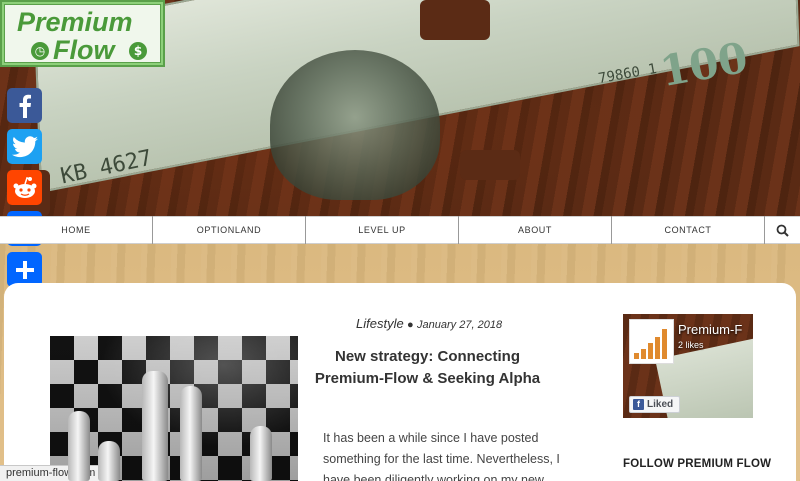 The height and width of the screenshot is (481, 800). I want to click on dollar-icon: $, so click(138, 51).